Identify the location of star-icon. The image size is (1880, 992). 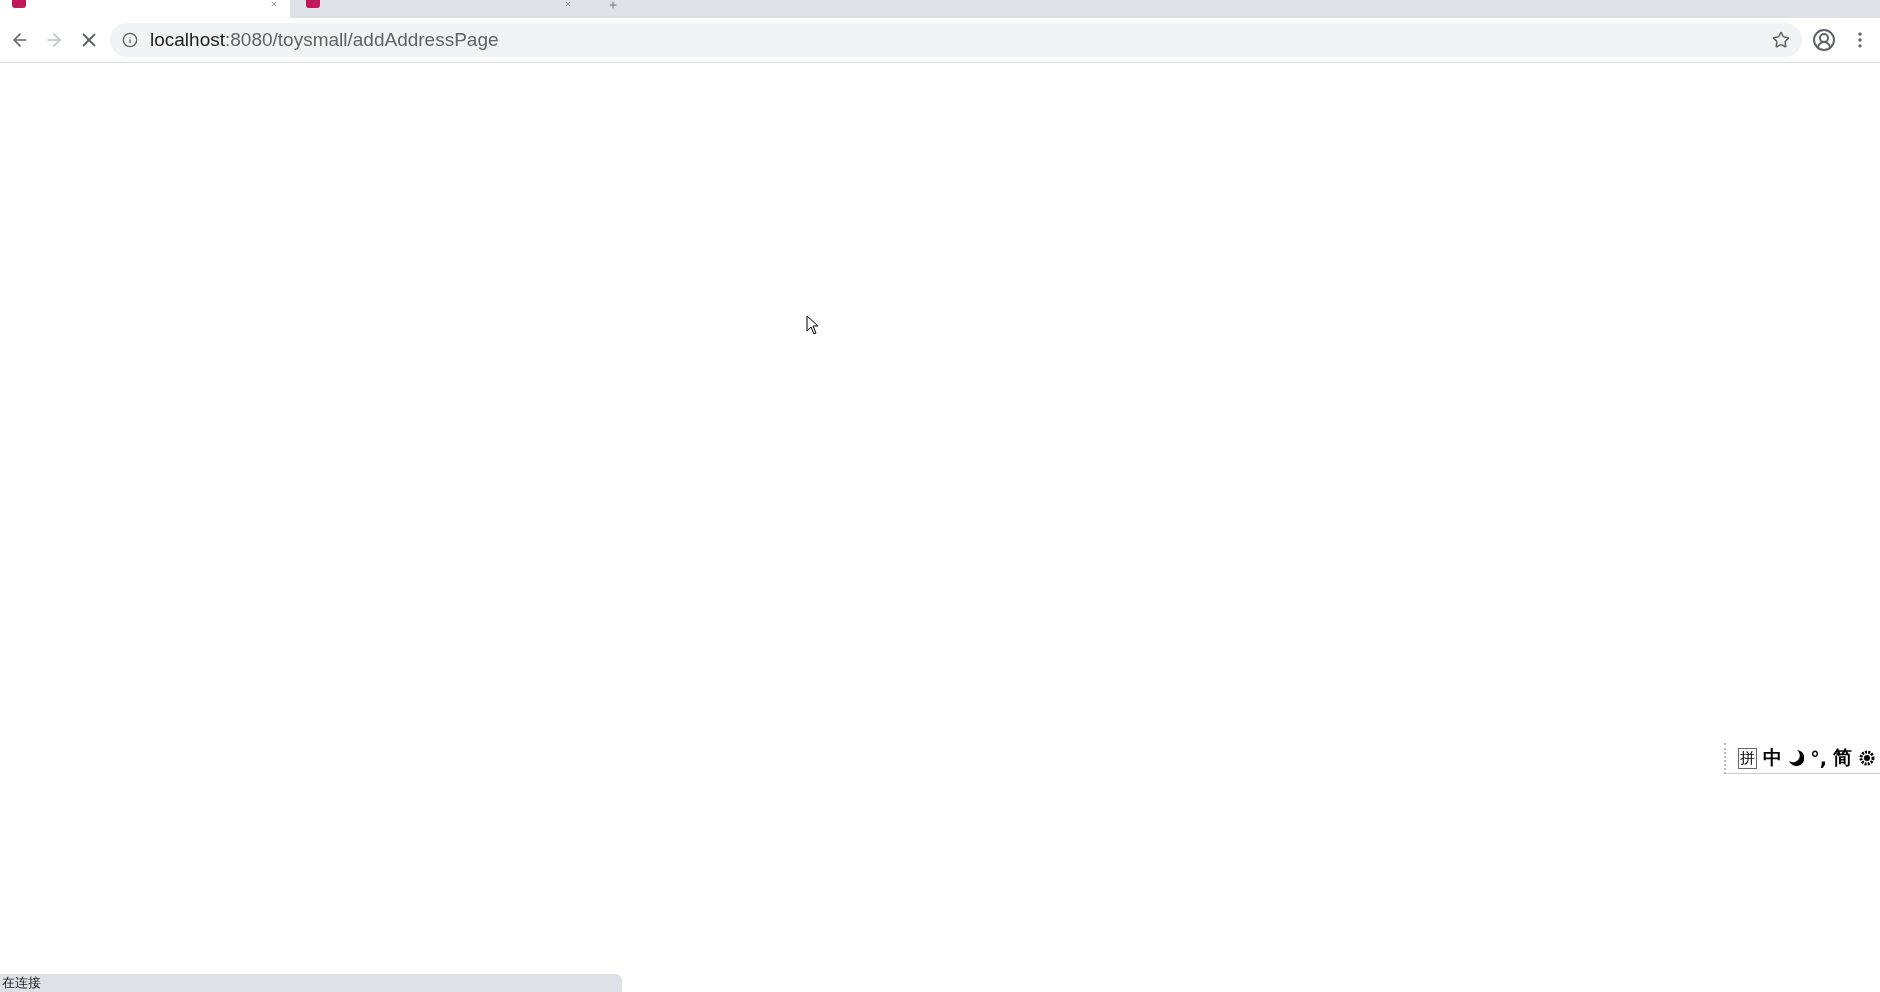
(1781, 40).